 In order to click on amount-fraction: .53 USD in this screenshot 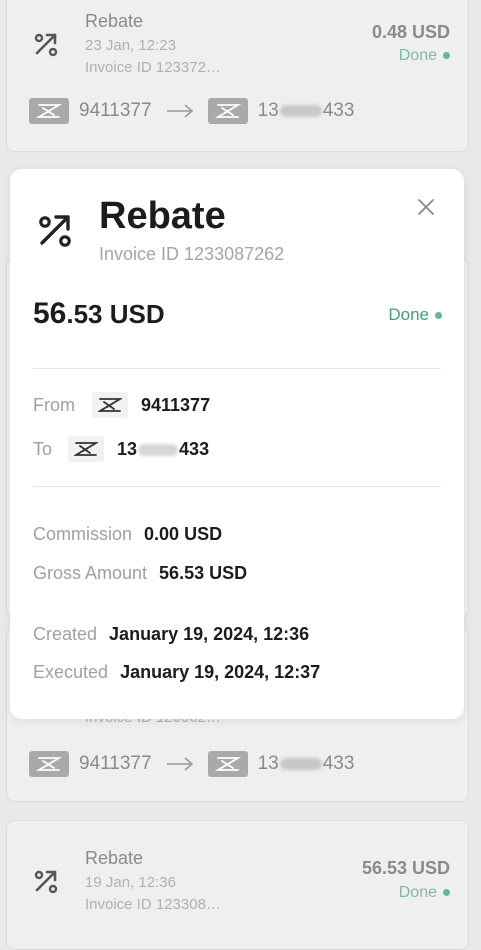, I will do `click(115, 314)`.